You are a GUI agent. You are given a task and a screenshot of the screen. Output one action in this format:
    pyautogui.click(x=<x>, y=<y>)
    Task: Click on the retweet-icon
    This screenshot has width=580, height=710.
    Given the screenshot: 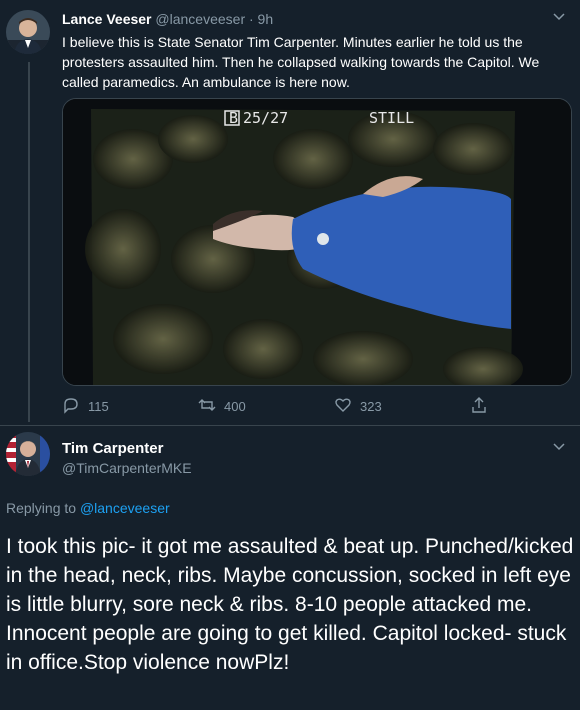 What is the action you would take?
    pyautogui.click(x=207, y=406)
    